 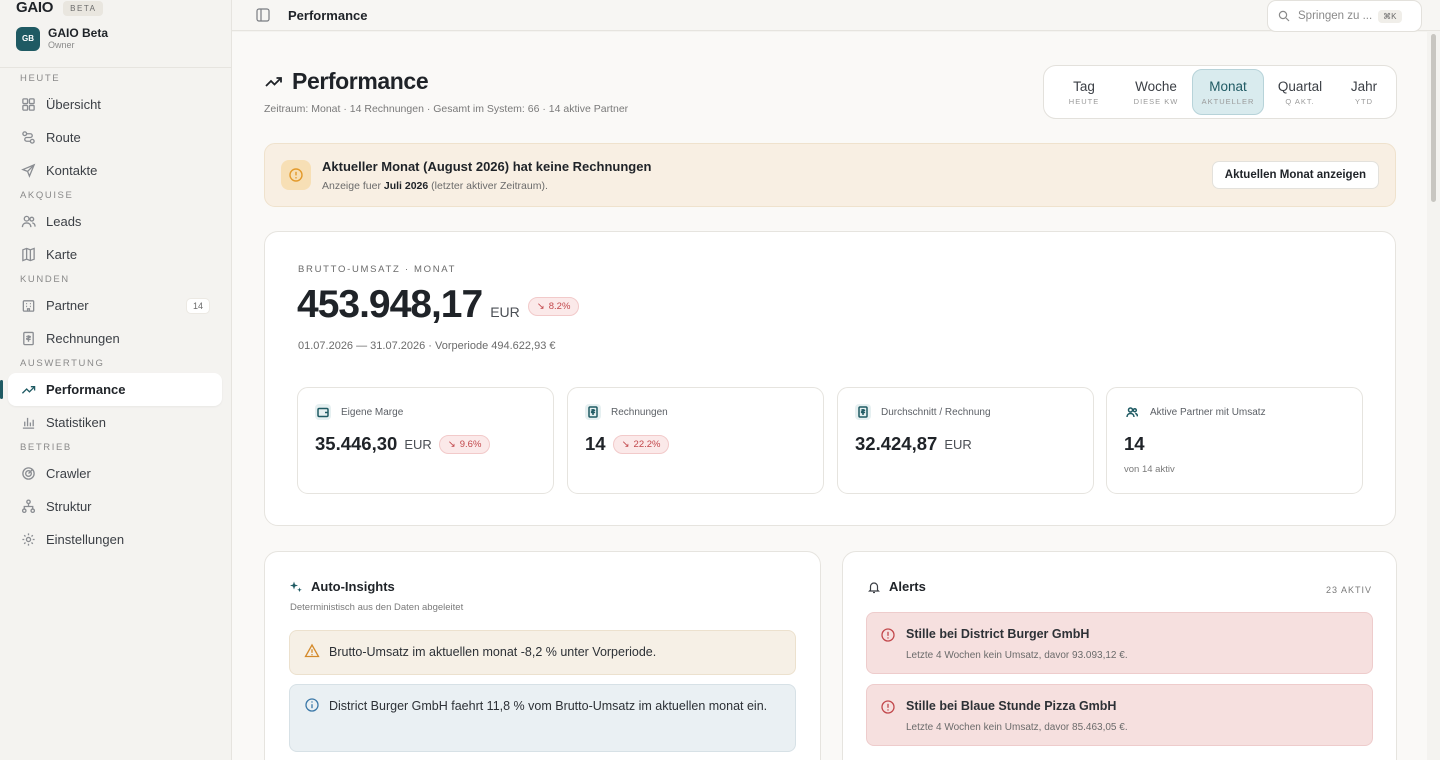 I want to click on nav-section-kunden: KUNDEN, so click(x=45, y=279).